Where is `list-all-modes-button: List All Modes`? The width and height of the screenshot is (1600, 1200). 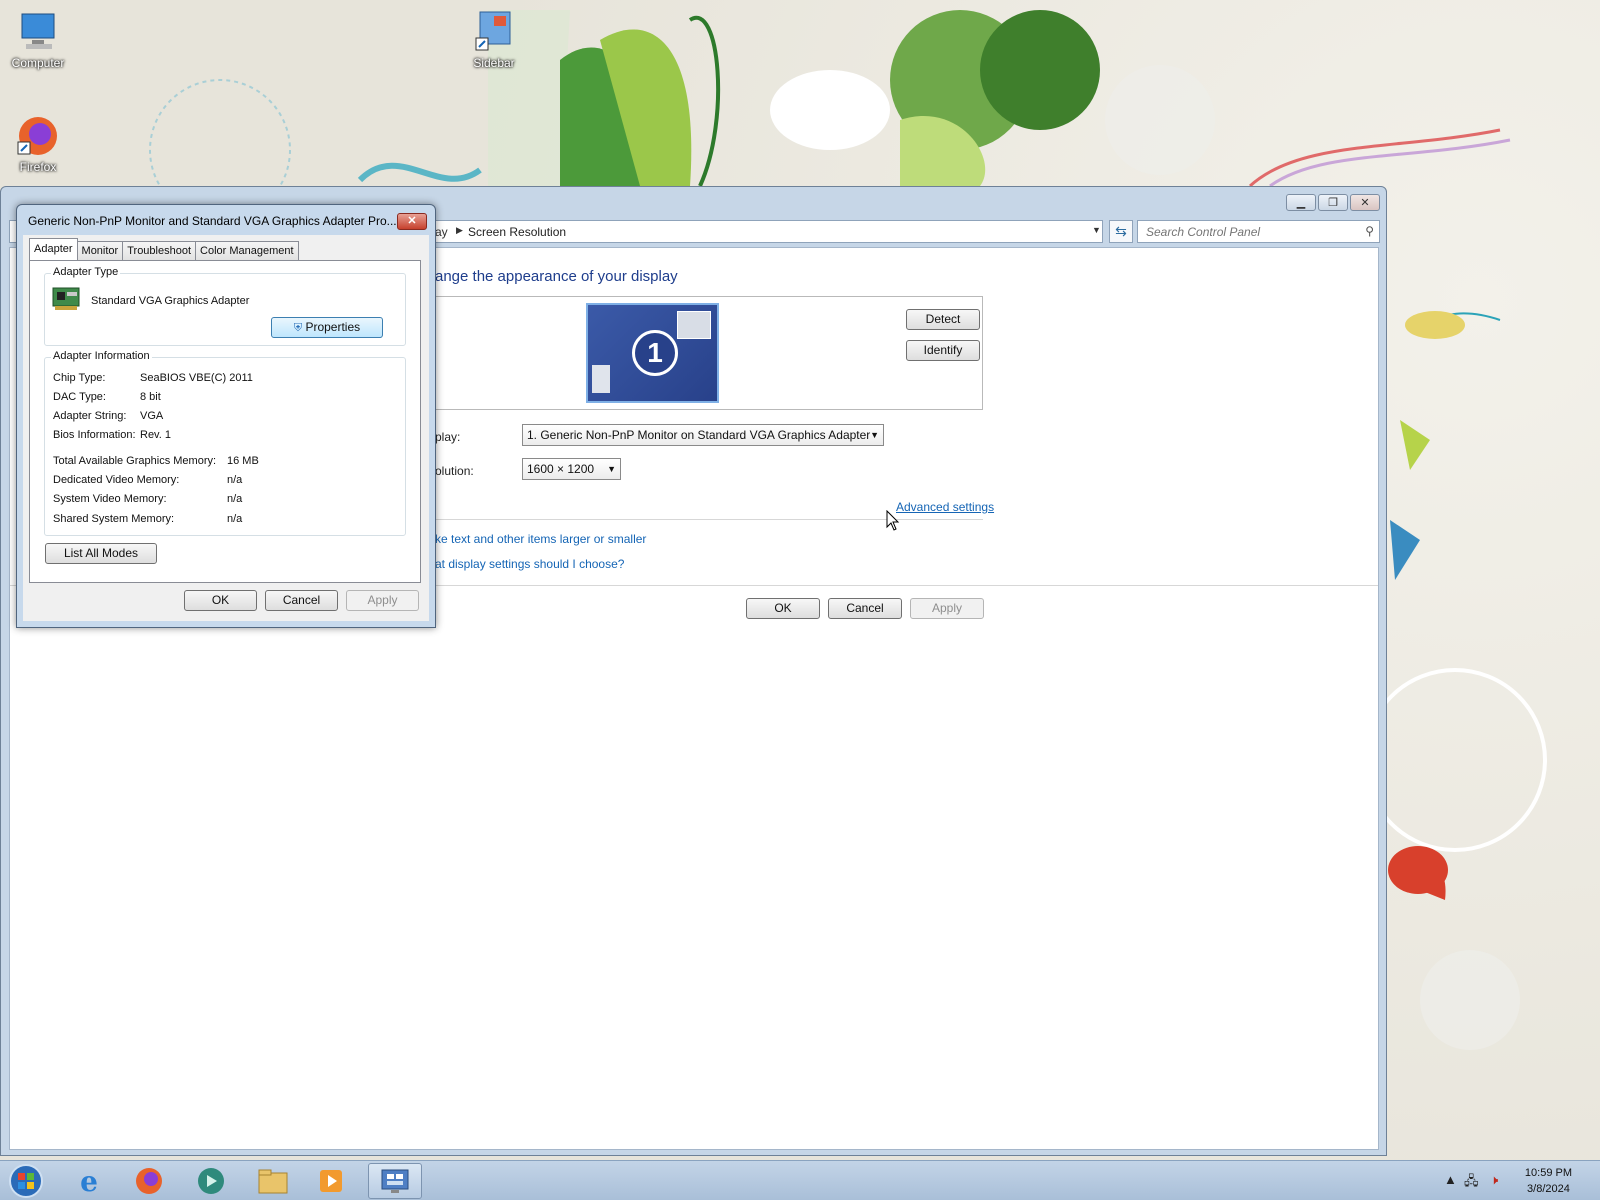 list-all-modes-button: List All Modes is located at coordinates (101, 553).